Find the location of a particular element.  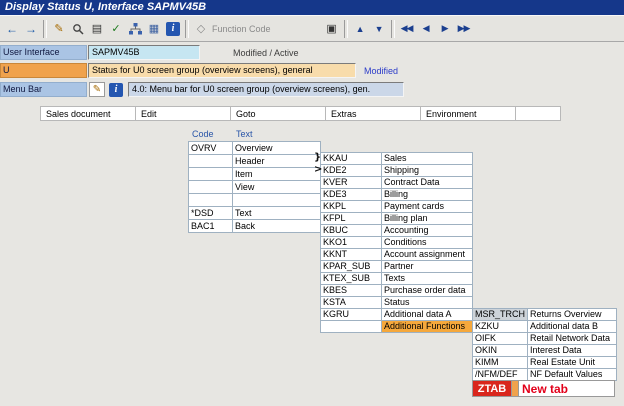

search-icon is located at coordinates (78, 29).